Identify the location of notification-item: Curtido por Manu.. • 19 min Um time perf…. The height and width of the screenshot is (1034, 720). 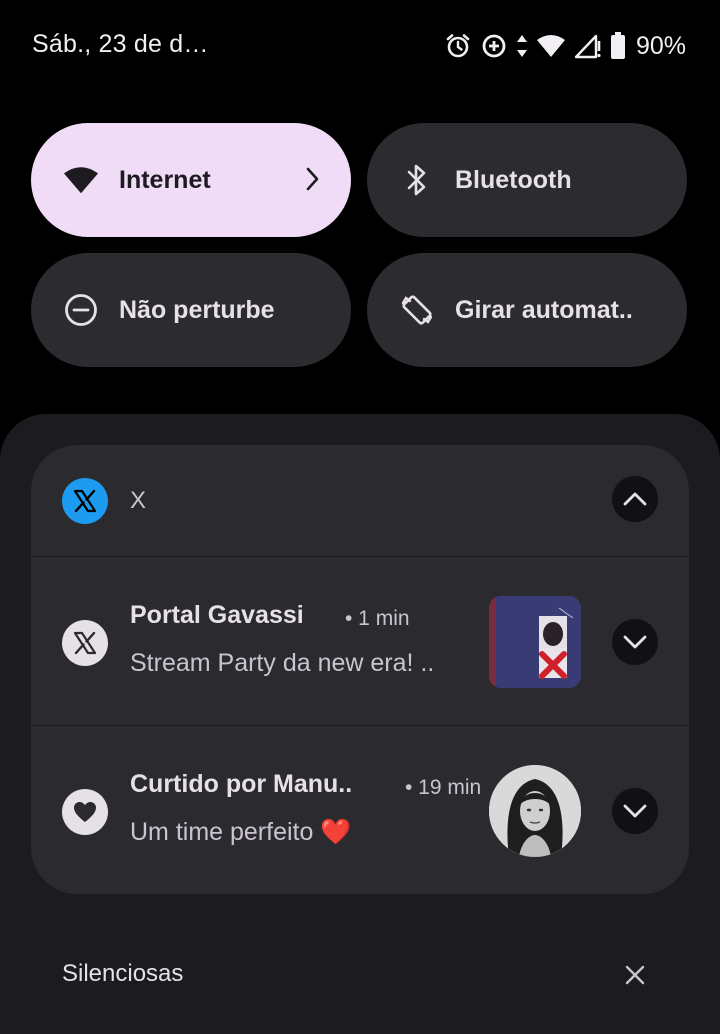
(360, 810).